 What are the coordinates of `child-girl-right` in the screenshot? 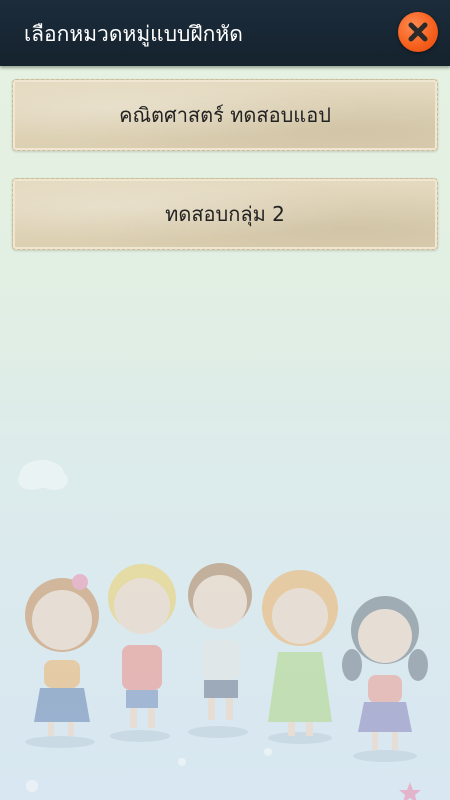 It's located at (385, 673).